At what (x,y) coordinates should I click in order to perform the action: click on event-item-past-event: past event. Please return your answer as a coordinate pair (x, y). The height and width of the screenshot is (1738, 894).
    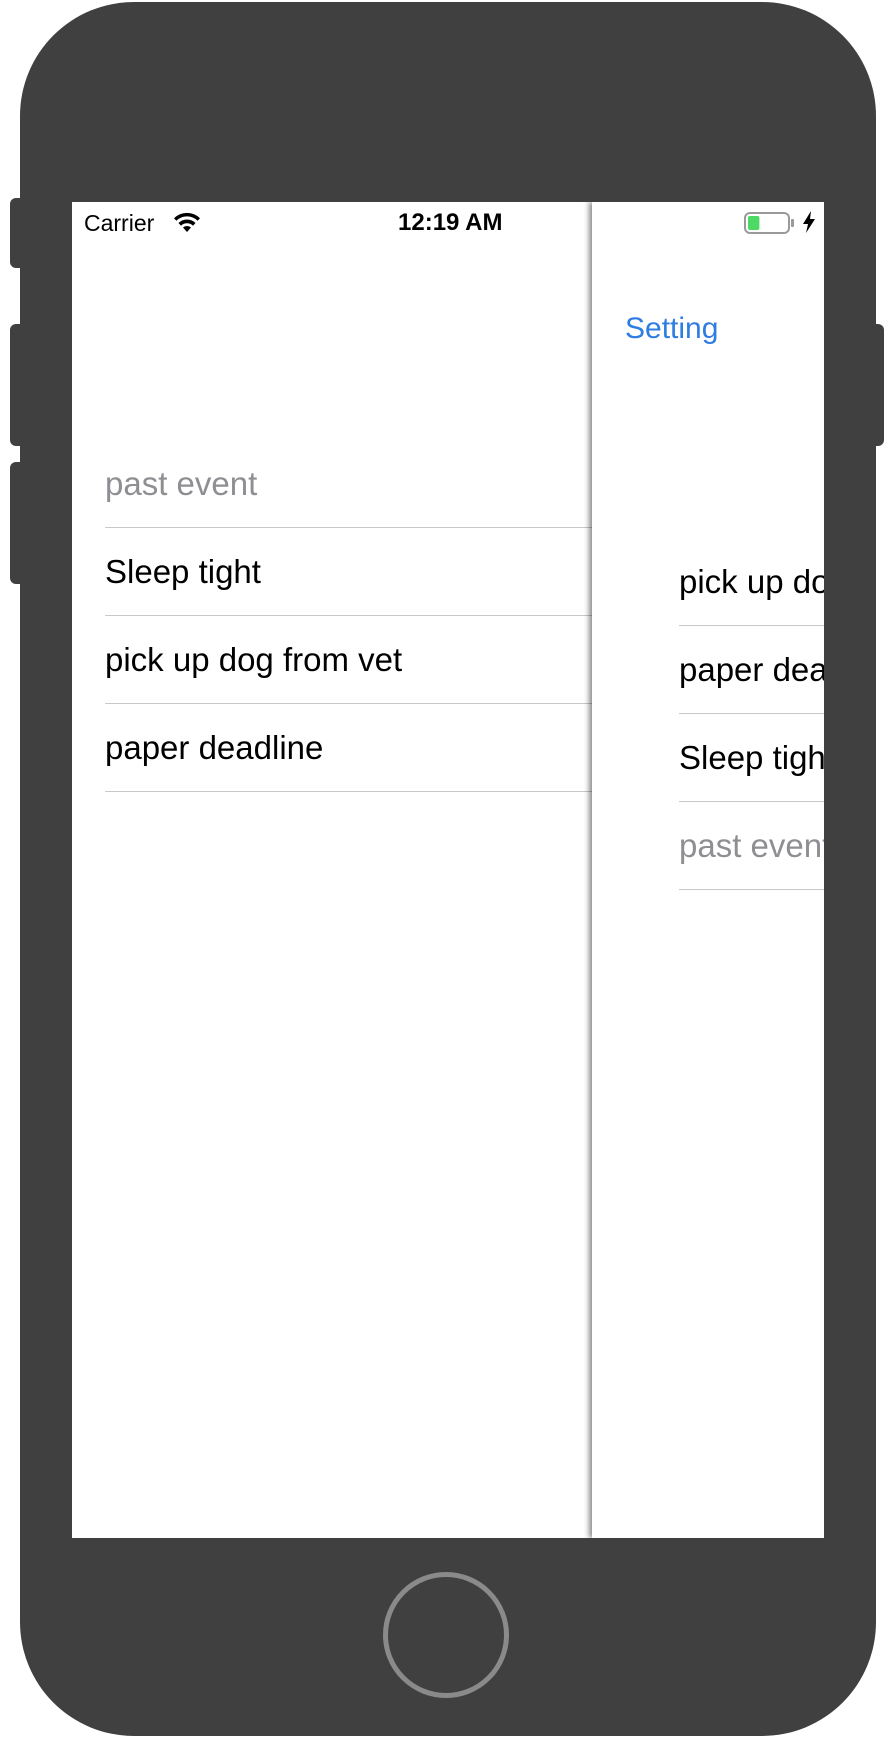
    Looking at the image, I should click on (751, 846).